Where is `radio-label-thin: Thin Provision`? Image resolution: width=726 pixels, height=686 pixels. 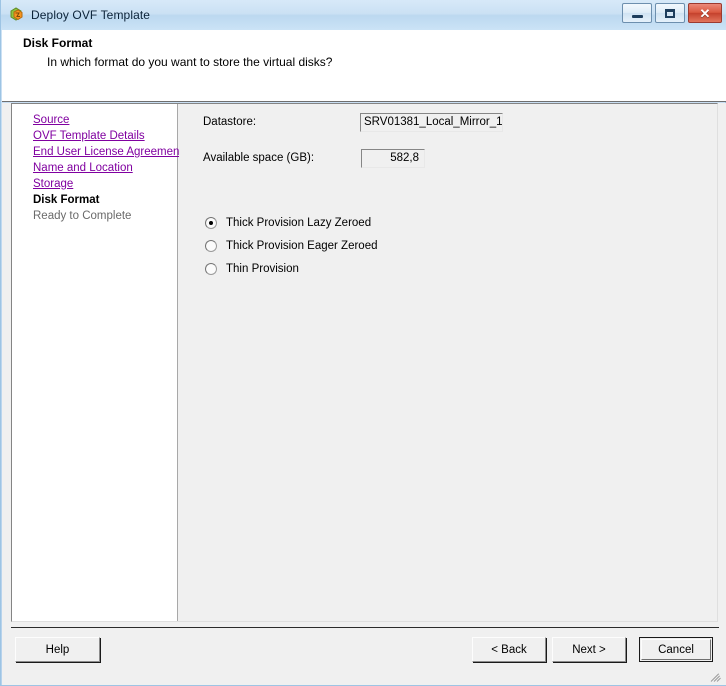
radio-label-thin: Thin Provision is located at coordinates (262, 268).